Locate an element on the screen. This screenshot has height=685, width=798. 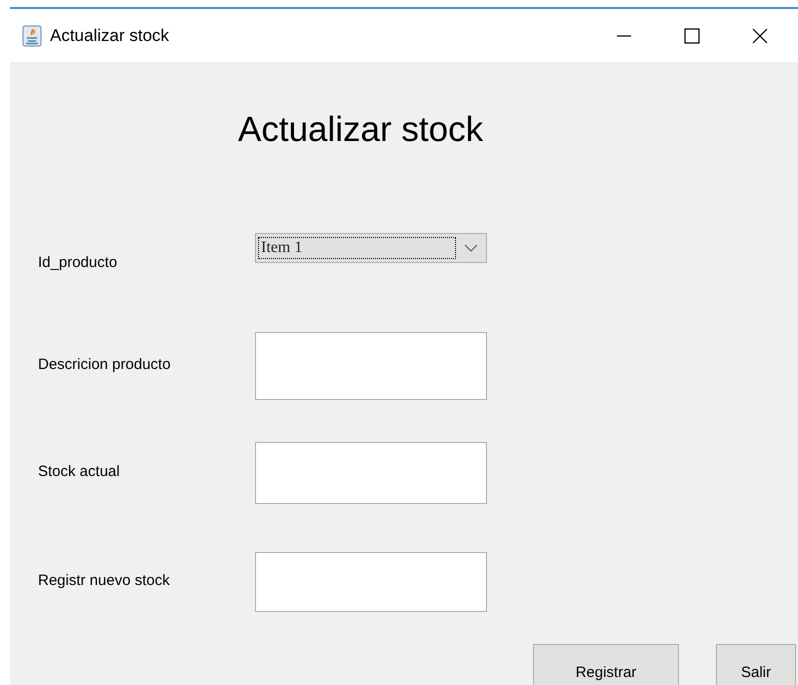
maximize-icon is located at coordinates (692, 36).